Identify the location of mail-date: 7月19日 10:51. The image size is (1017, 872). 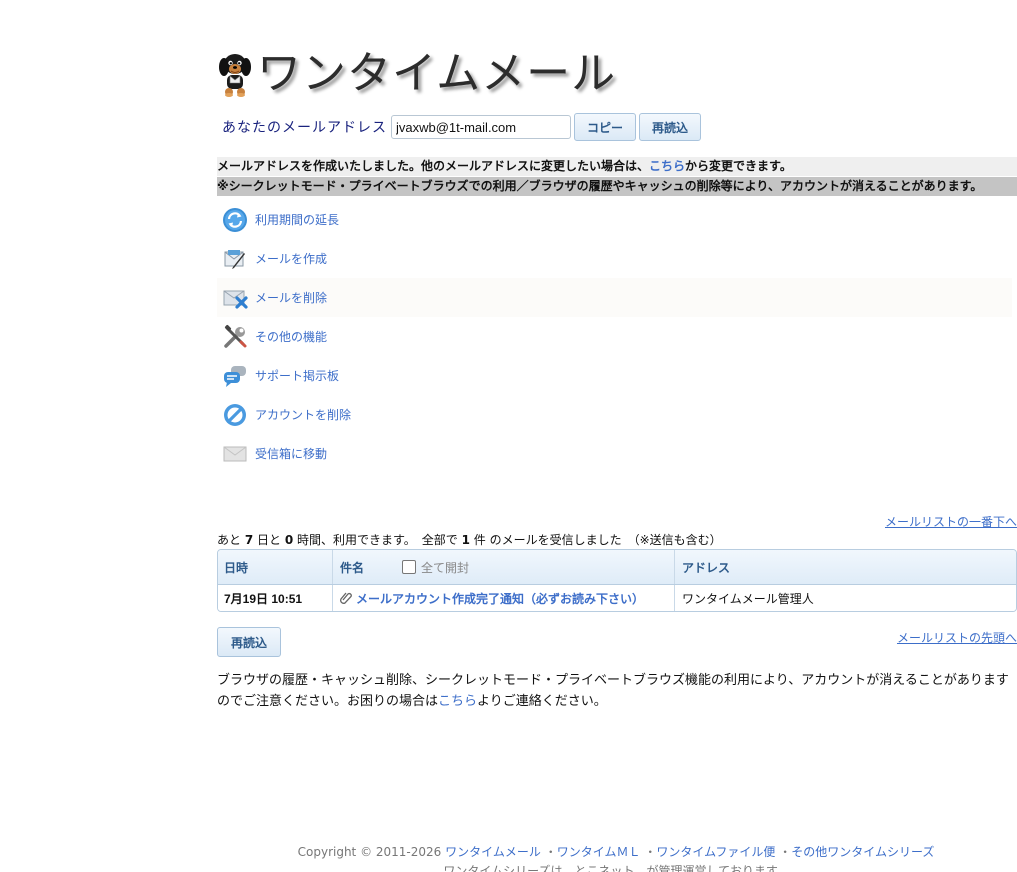
(263, 598).